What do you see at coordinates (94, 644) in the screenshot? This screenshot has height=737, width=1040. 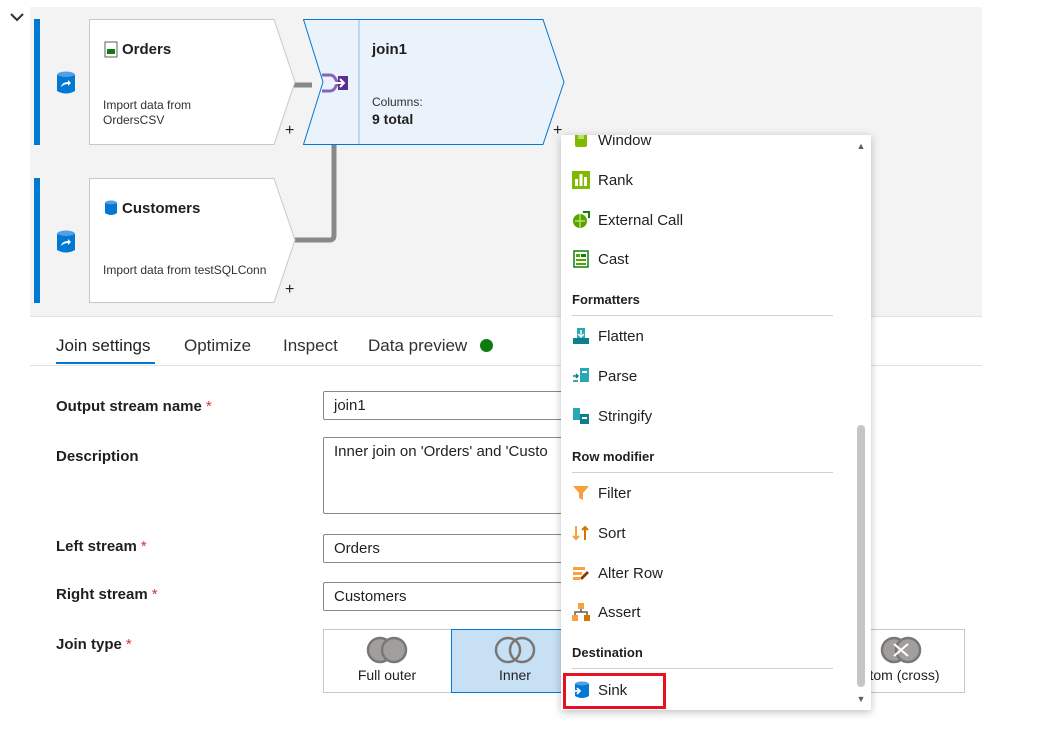 I see `join-type-label: Join type *` at bounding box center [94, 644].